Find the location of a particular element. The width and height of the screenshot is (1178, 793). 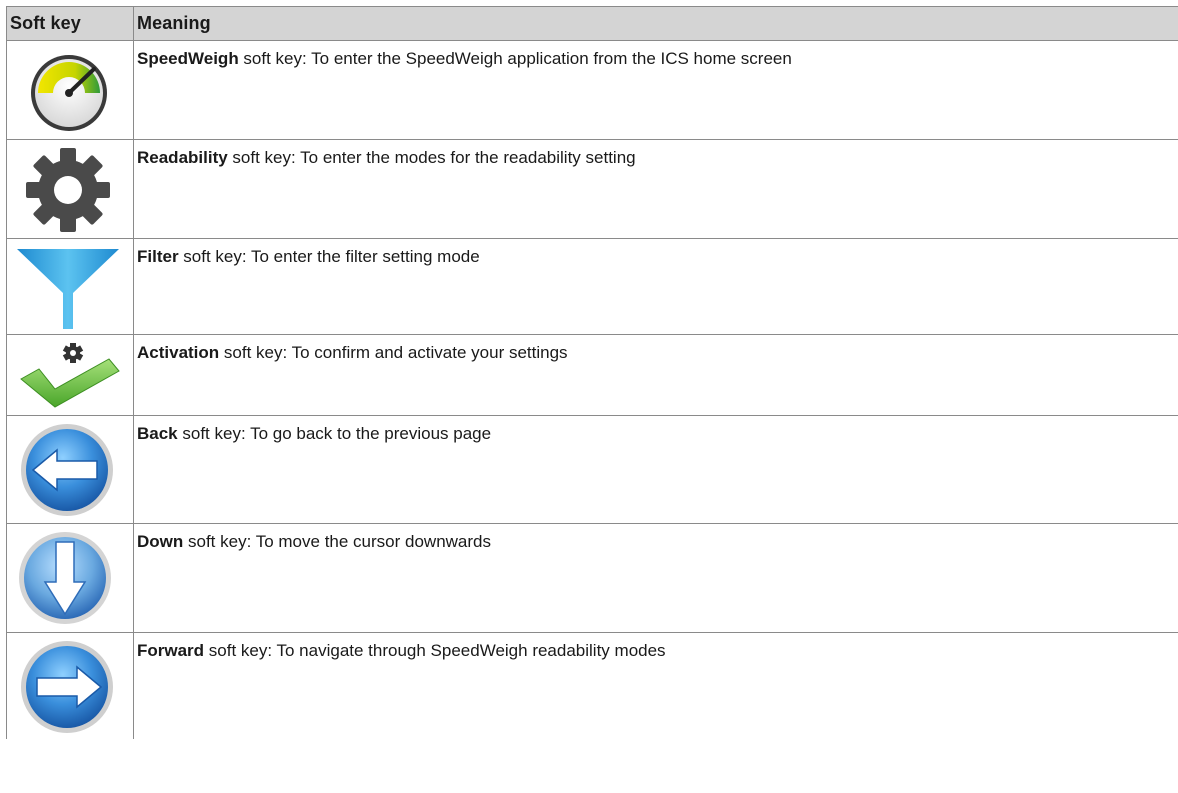

arrow-right-circle-icon is located at coordinates (67, 686).